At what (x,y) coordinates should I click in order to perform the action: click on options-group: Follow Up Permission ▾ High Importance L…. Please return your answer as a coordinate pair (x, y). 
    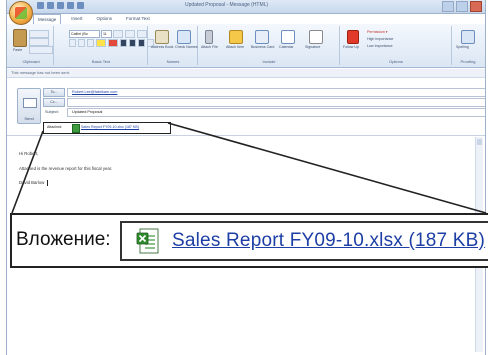
    Looking at the image, I should click on (396, 45).